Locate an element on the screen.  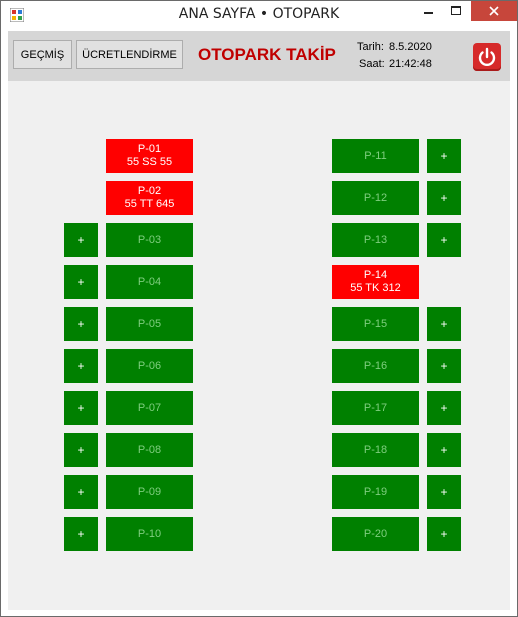
add-vehicle-button-p-08: + is located at coordinates (81, 450).